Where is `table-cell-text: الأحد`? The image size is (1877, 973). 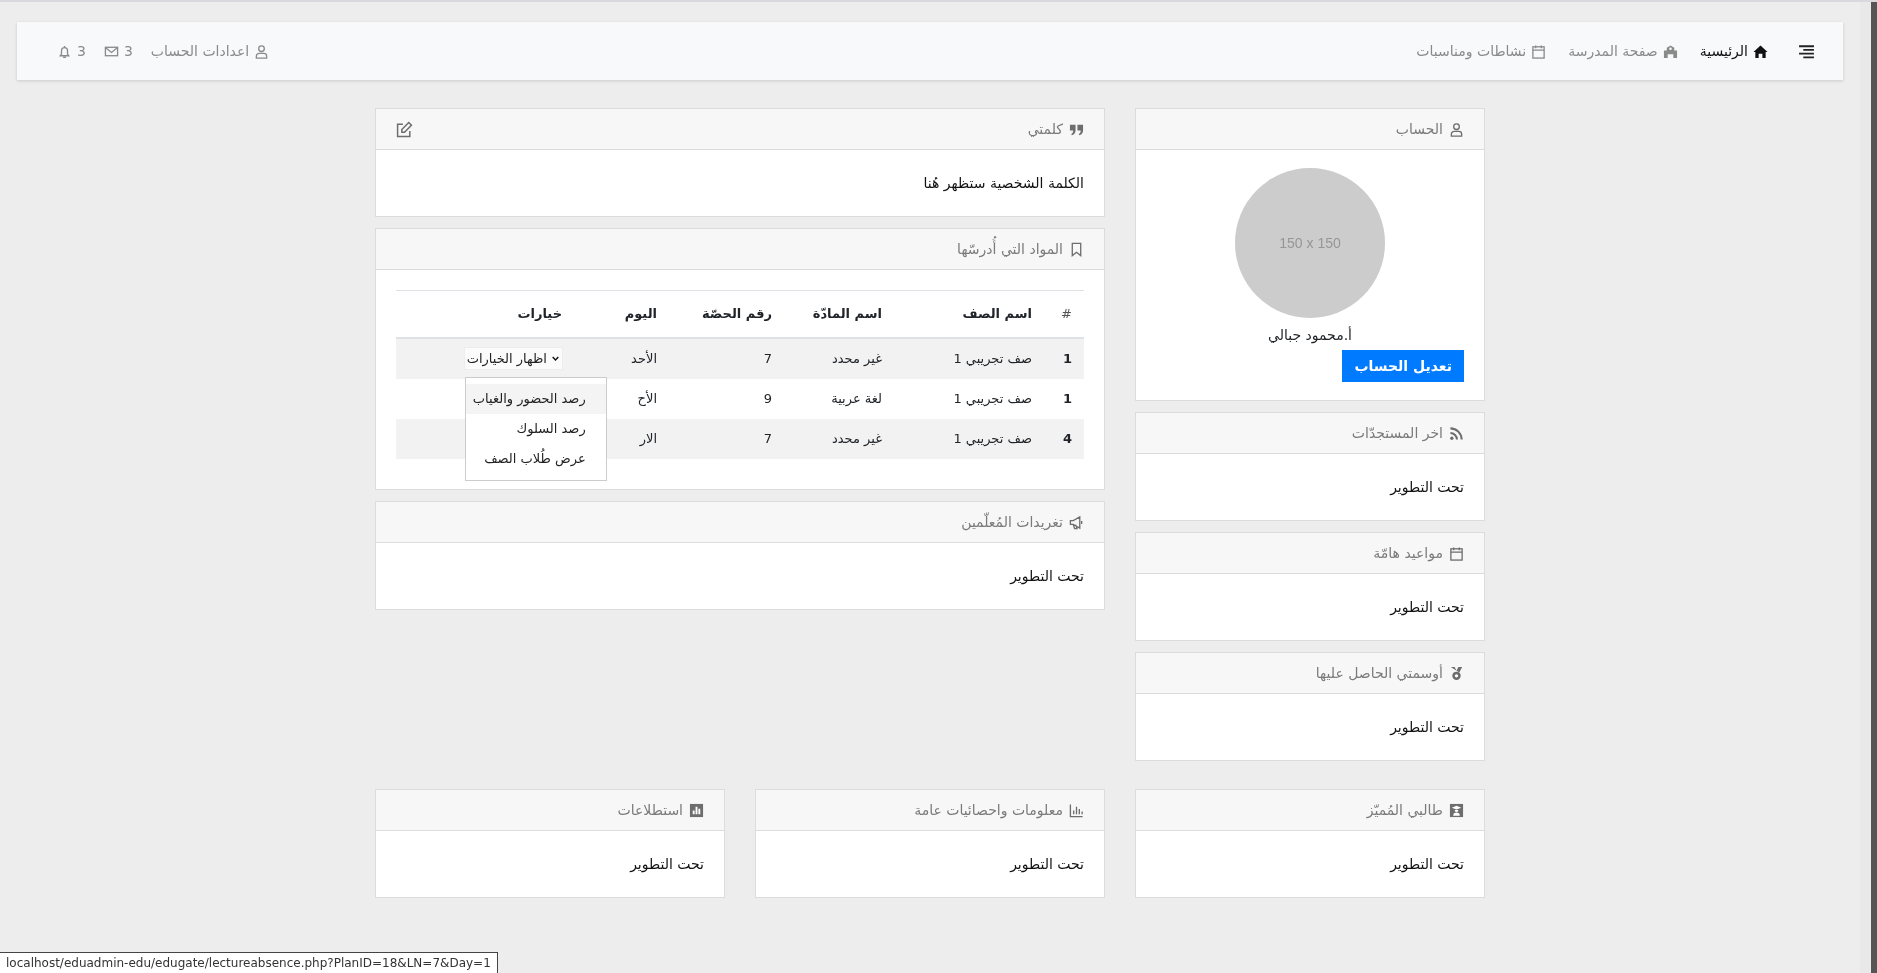
table-cell-text: الأحد is located at coordinates (644, 358).